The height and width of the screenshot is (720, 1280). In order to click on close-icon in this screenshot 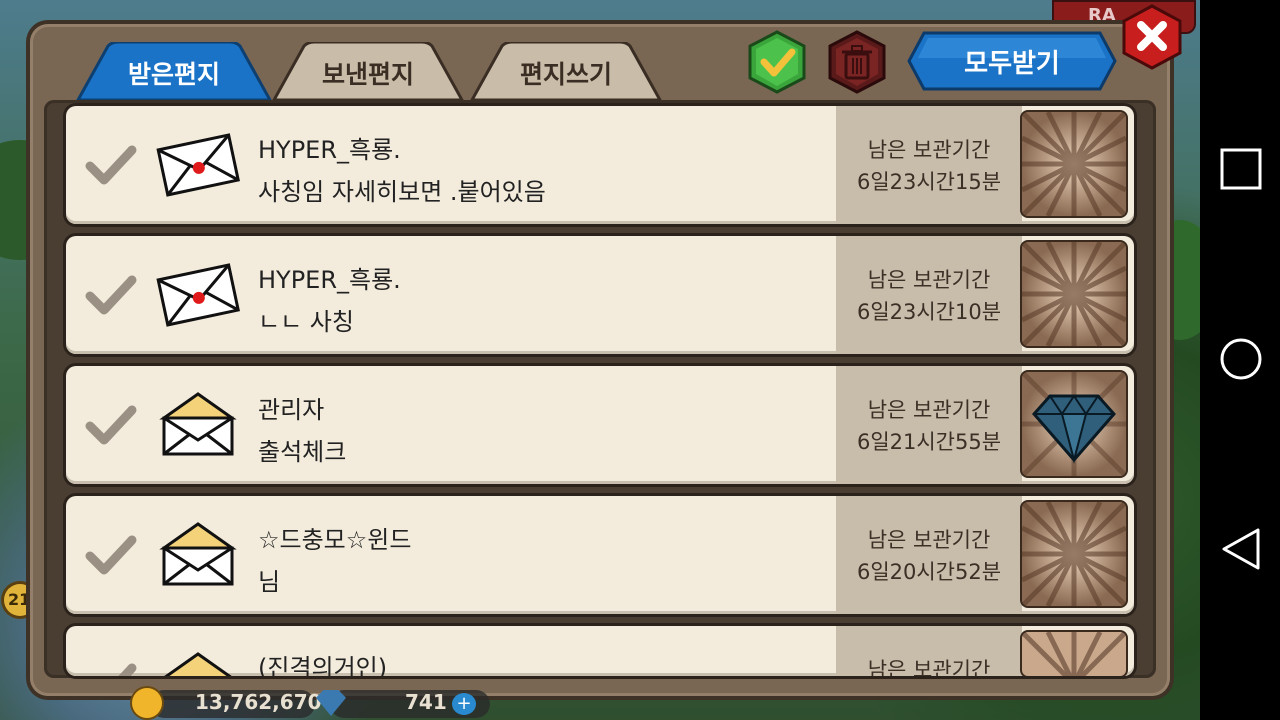, I will do `click(1152, 37)`.